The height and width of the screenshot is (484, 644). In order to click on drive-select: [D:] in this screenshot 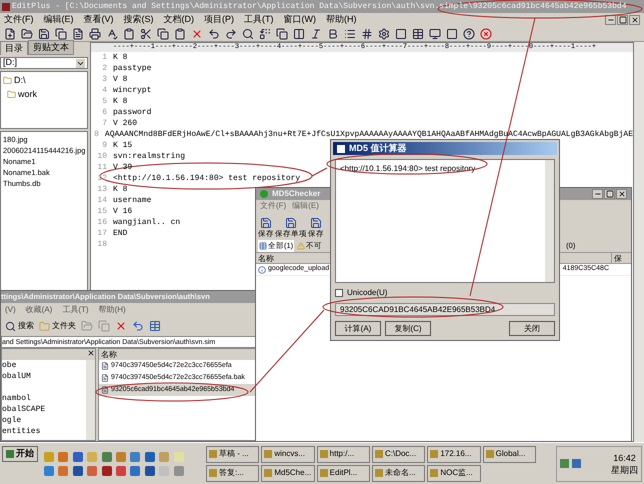, I will do `click(44, 63)`.